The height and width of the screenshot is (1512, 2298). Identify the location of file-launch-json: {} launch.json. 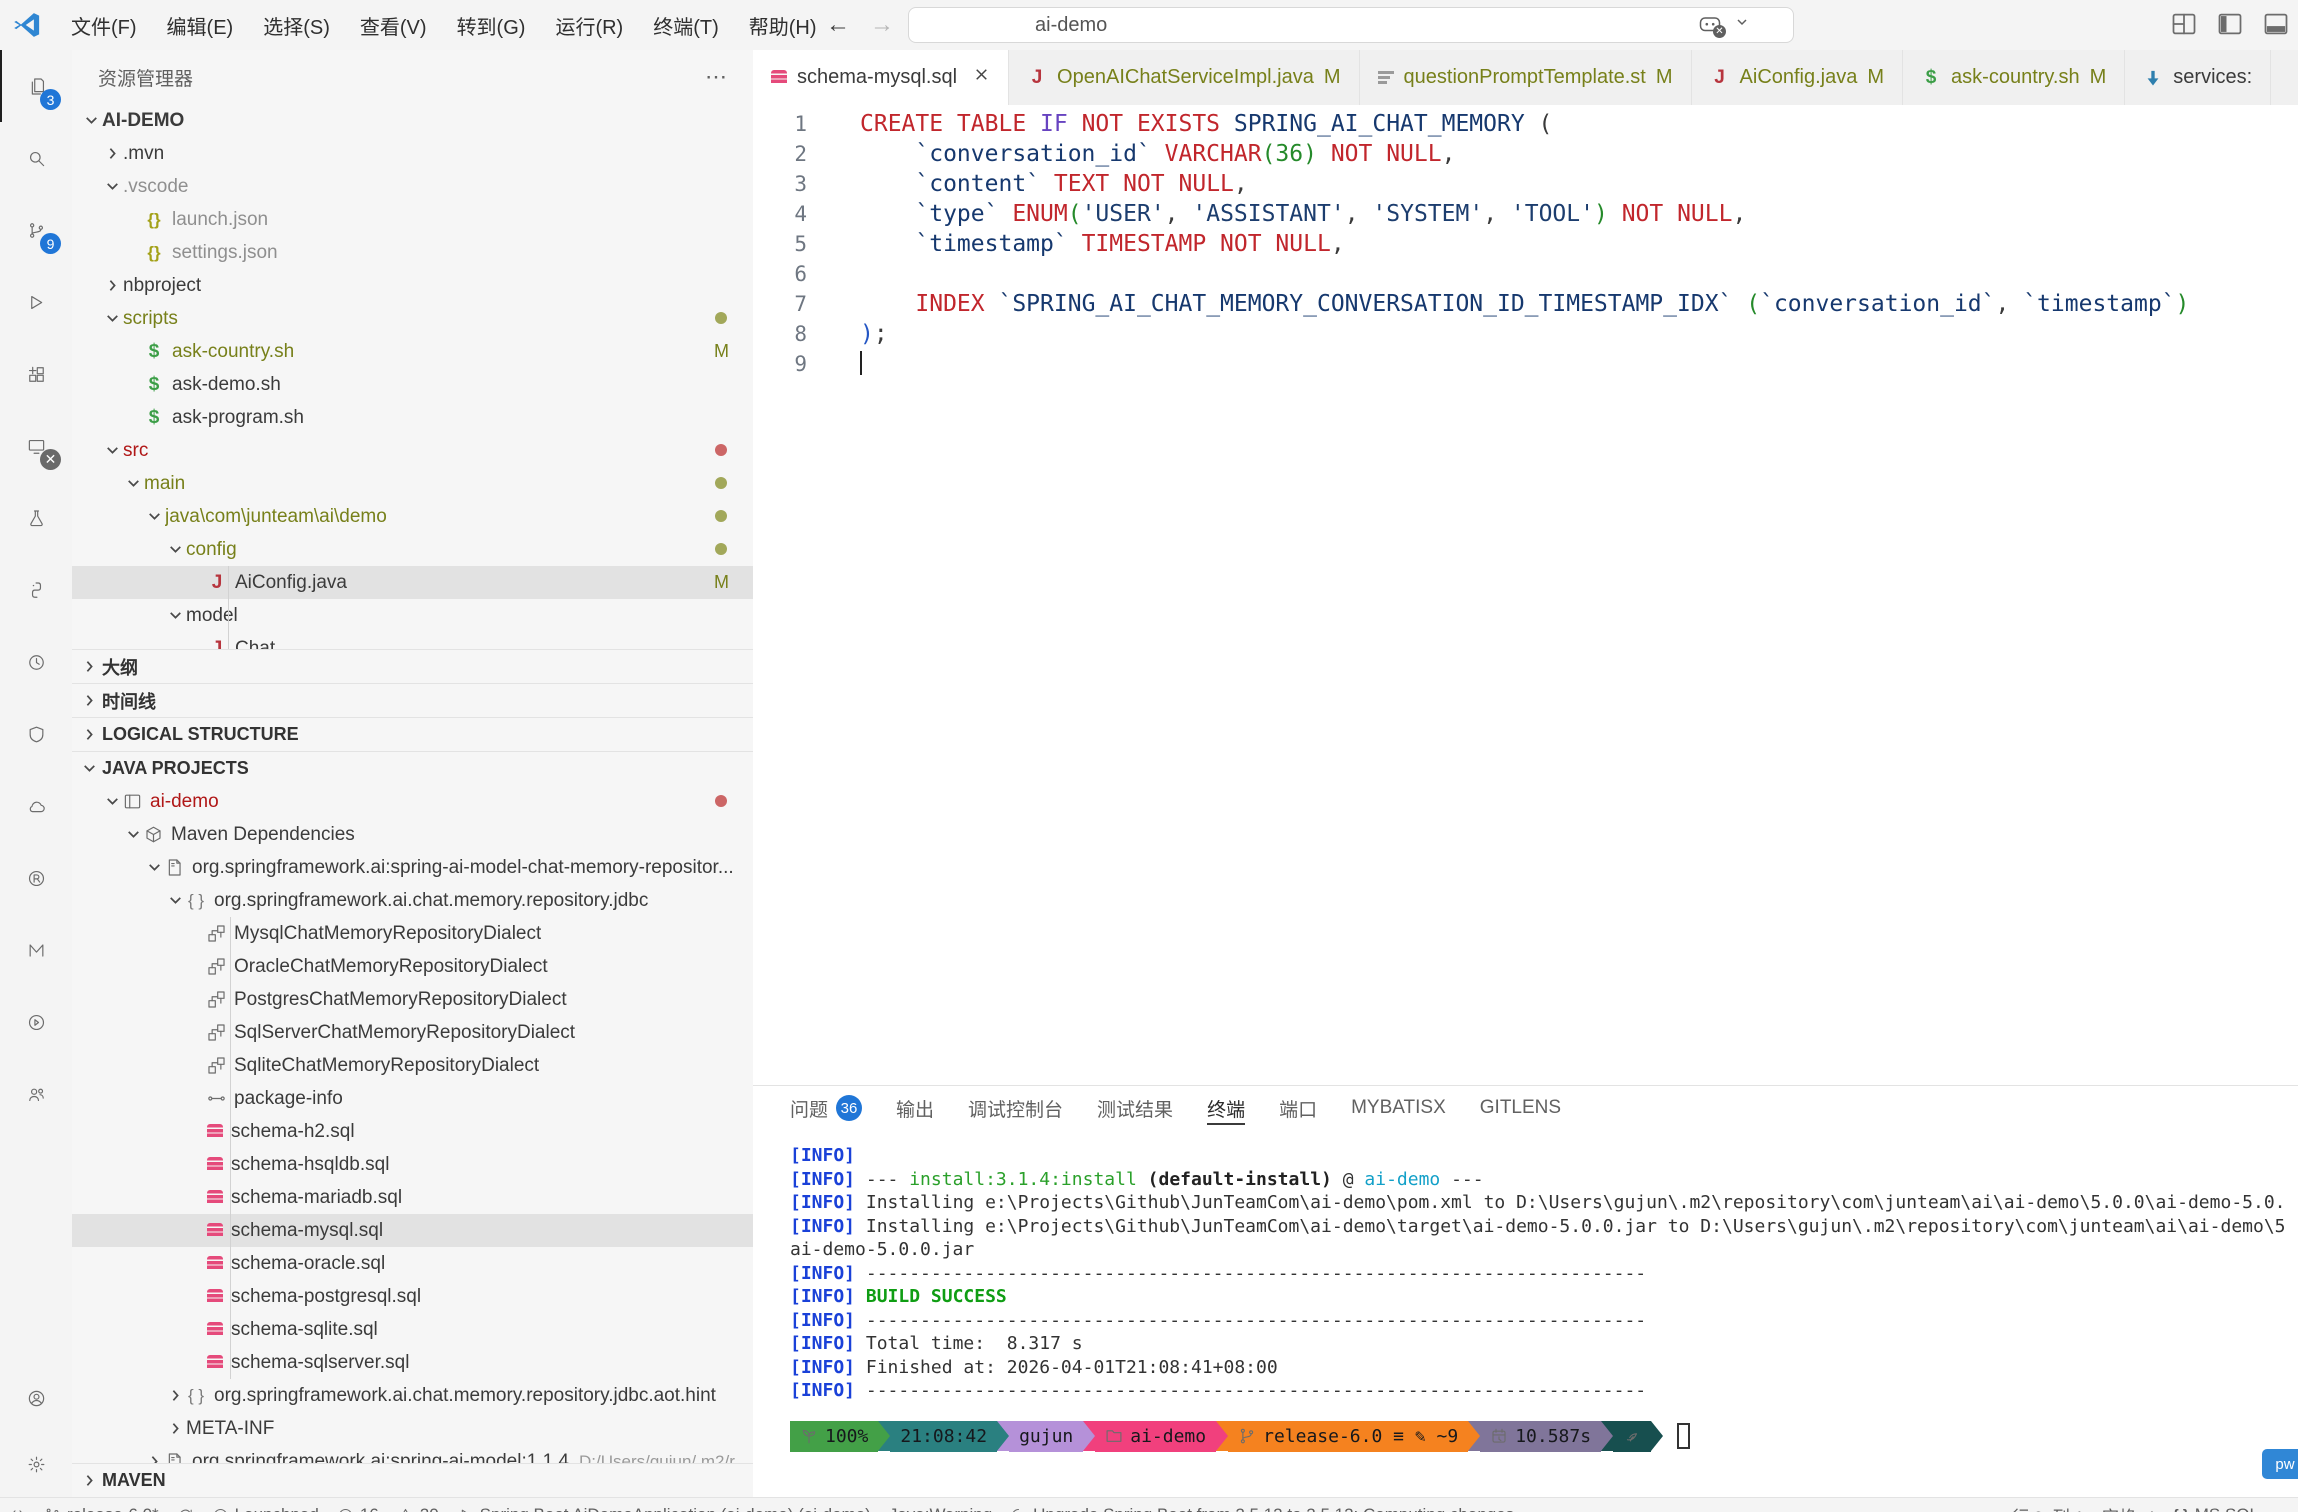
(412, 219).